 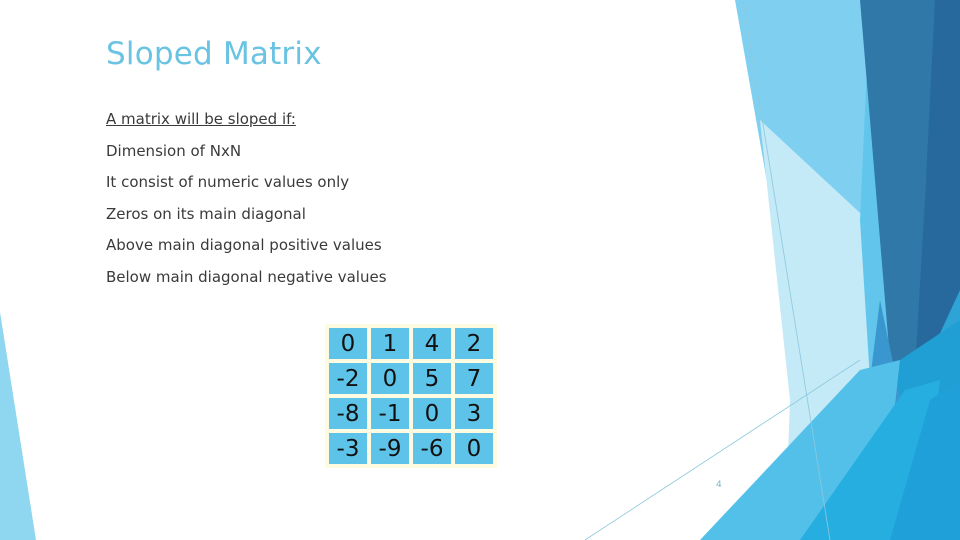 What do you see at coordinates (411, 343) in the screenshot?
I see `matrix-row: 0 1 4 2` at bounding box center [411, 343].